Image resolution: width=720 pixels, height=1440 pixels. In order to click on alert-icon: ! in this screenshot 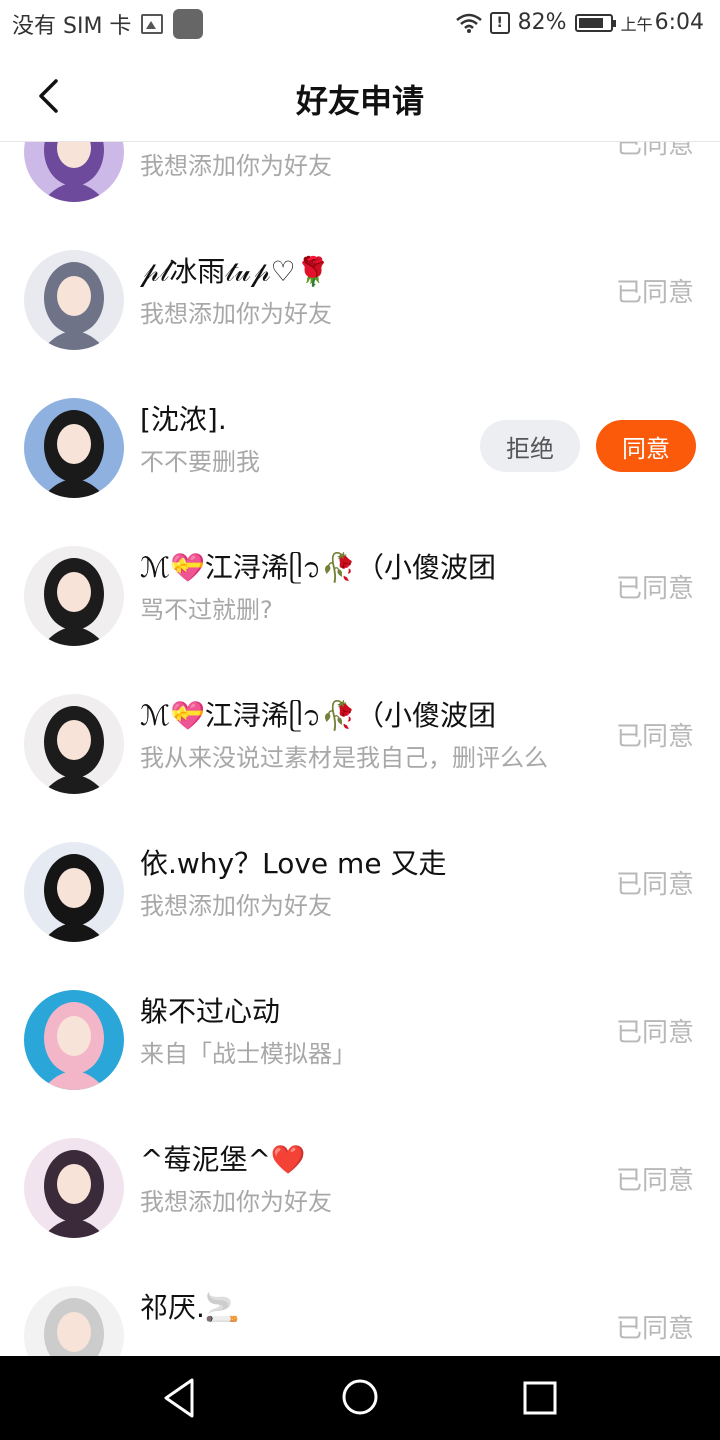, I will do `click(499, 22)`.